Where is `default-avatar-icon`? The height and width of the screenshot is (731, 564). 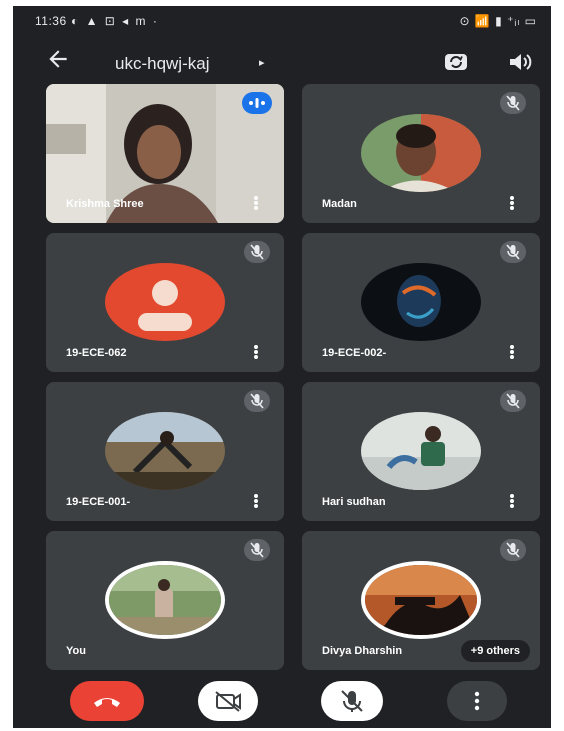 default-avatar-icon is located at coordinates (165, 302).